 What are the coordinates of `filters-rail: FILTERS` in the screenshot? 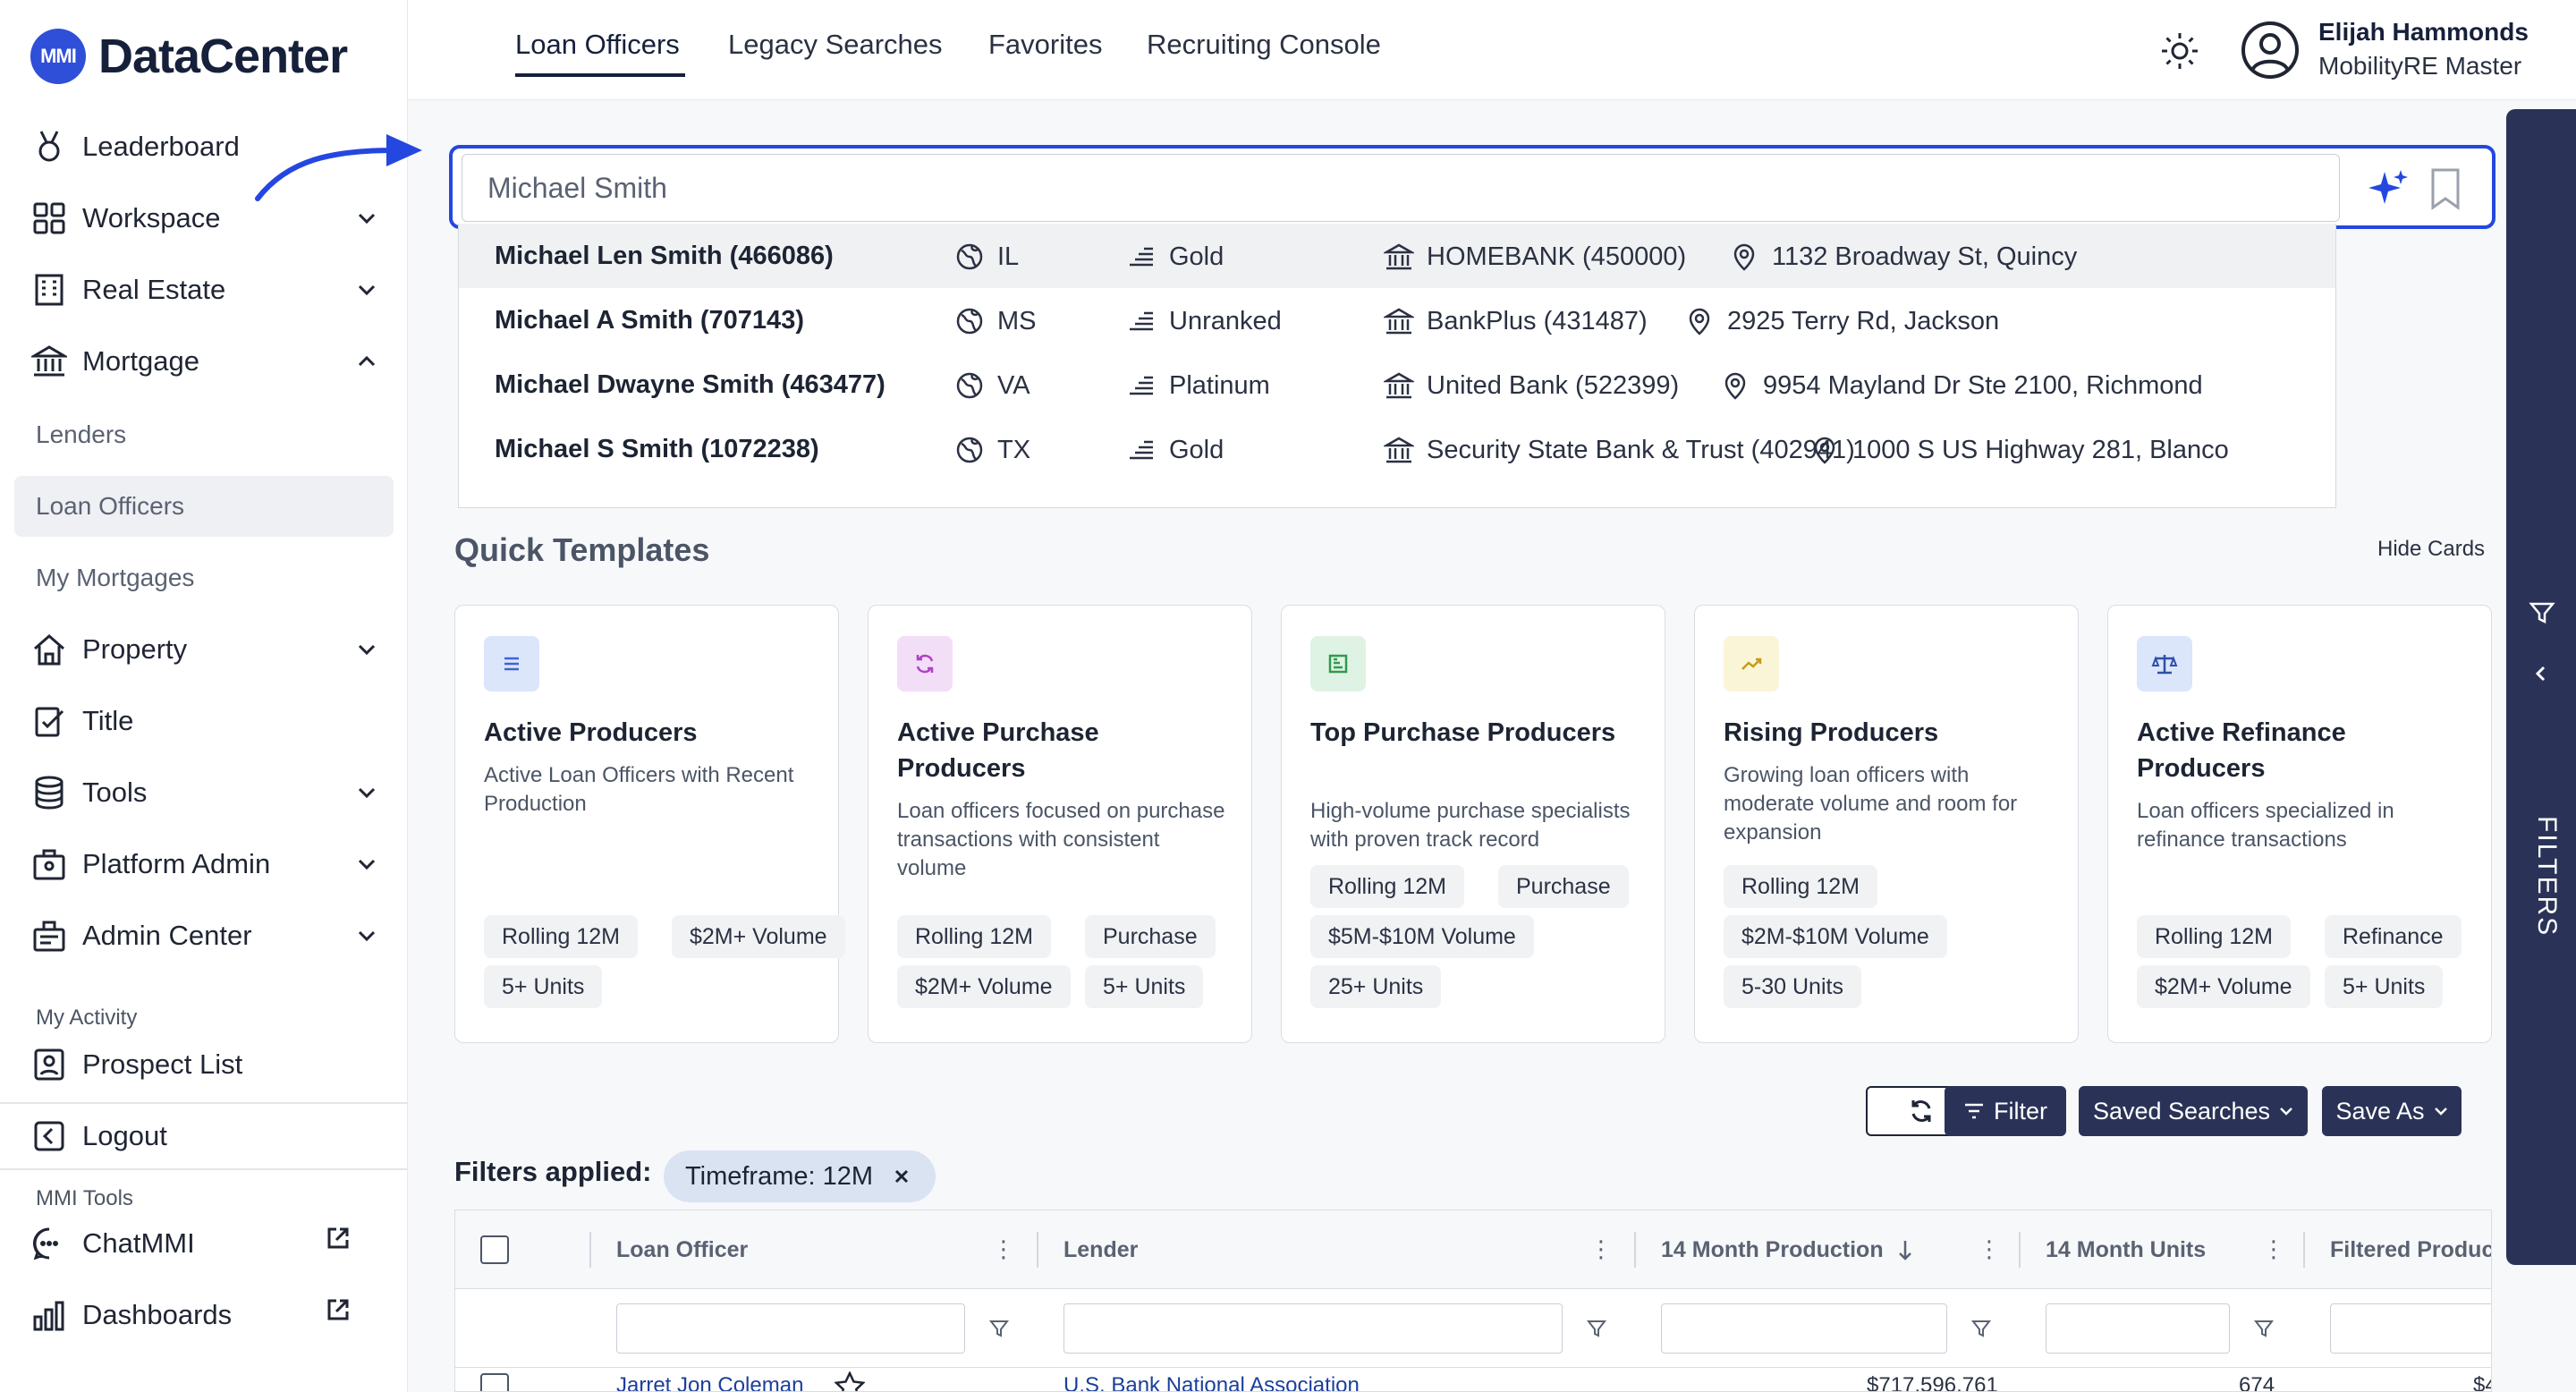 It's located at (2541, 687).